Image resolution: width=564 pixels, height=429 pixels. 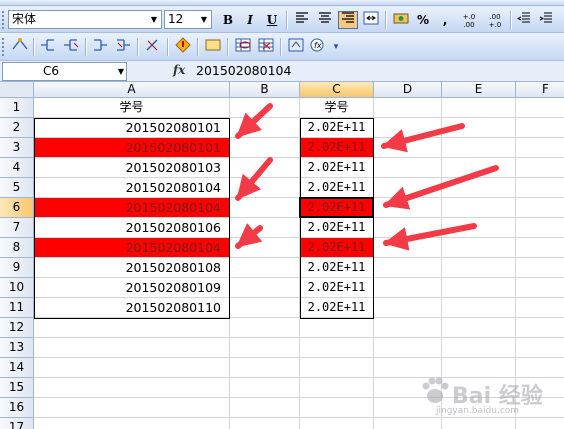 I want to click on trace-dependents-icon, so click(x=48, y=47).